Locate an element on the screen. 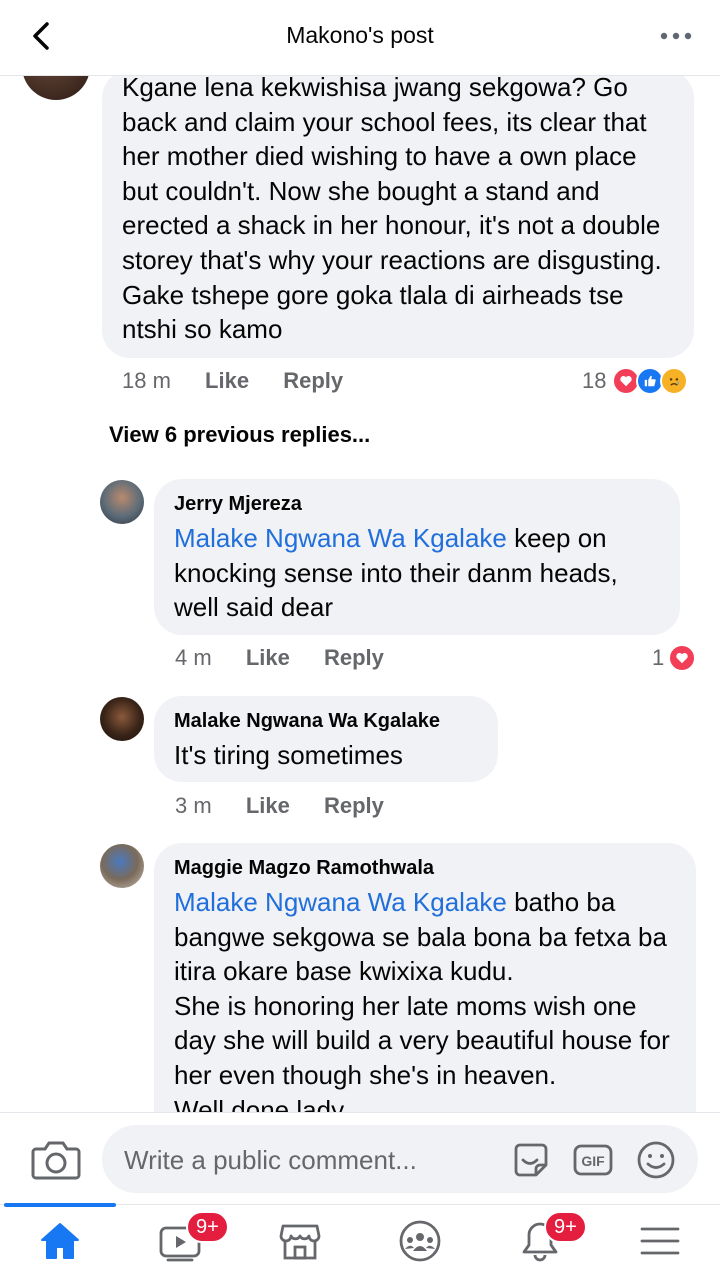 The image size is (720, 1280). reply-meta: 4 m Like Reply is located at coordinates (293, 658).